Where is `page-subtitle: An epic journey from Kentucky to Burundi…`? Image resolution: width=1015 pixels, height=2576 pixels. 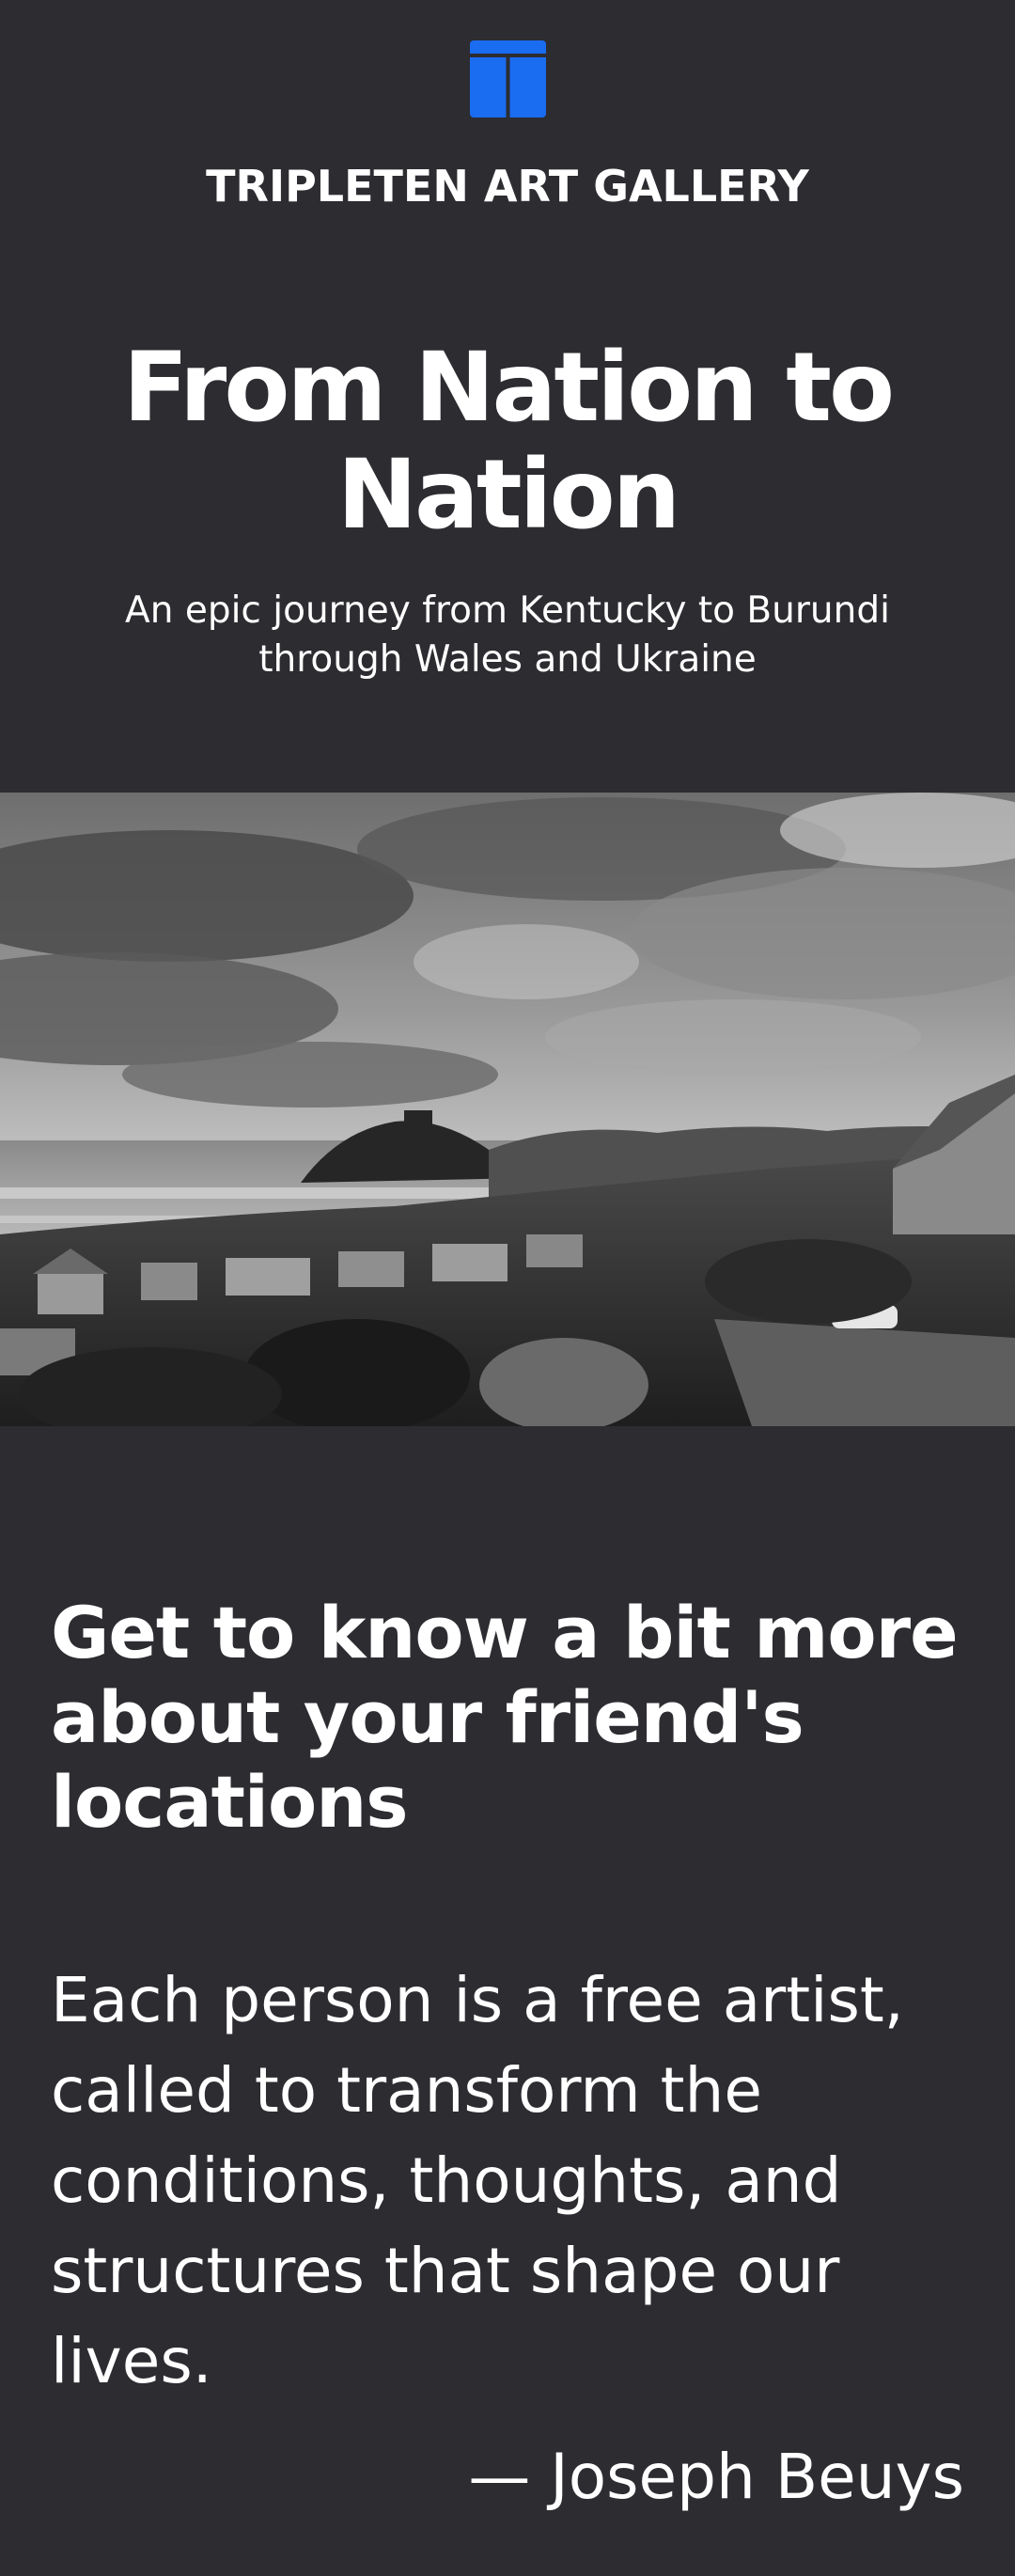
page-subtitle: An epic journey from Kentucky to Burundi… is located at coordinates (507, 635).